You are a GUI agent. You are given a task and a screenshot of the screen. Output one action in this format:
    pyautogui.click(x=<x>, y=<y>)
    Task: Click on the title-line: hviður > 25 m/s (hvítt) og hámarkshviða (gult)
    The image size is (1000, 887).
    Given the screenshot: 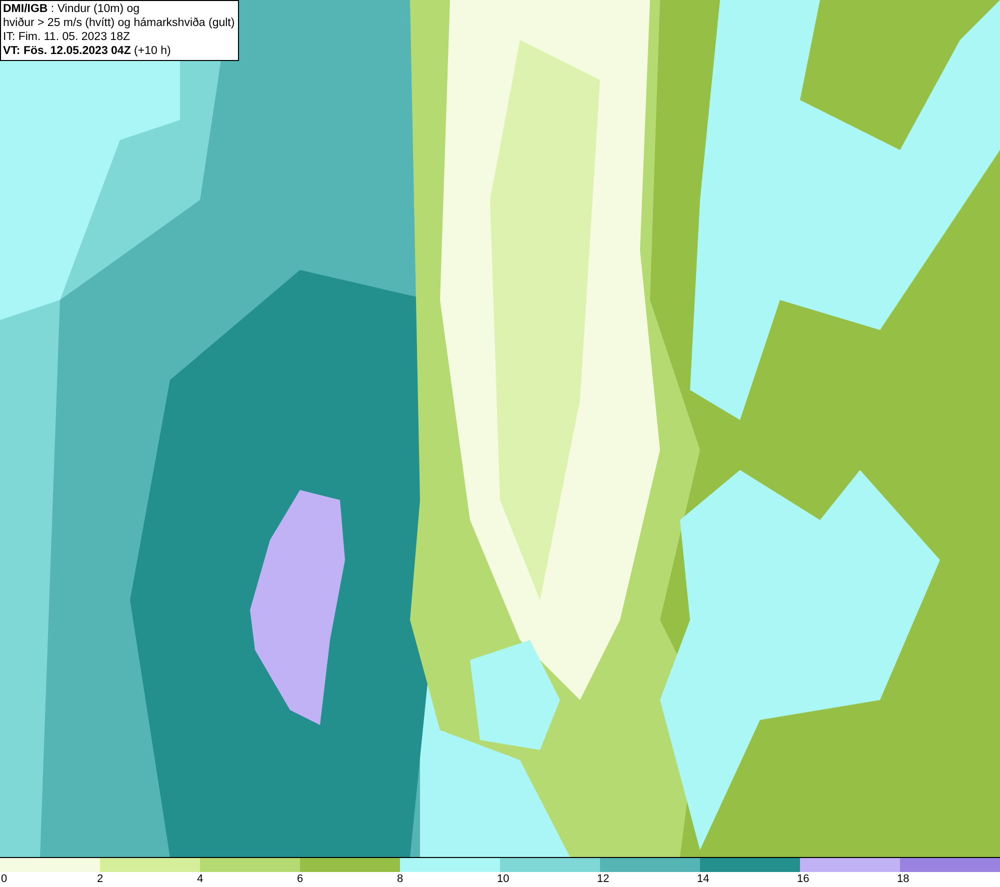 What is the action you would take?
    pyautogui.click(x=119, y=23)
    